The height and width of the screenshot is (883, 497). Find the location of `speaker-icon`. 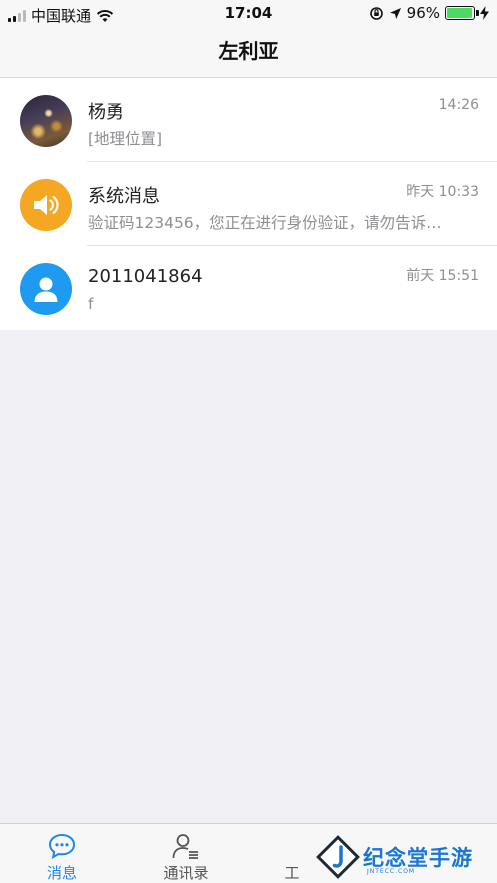

speaker-icon is located at coordinates (46, 205).